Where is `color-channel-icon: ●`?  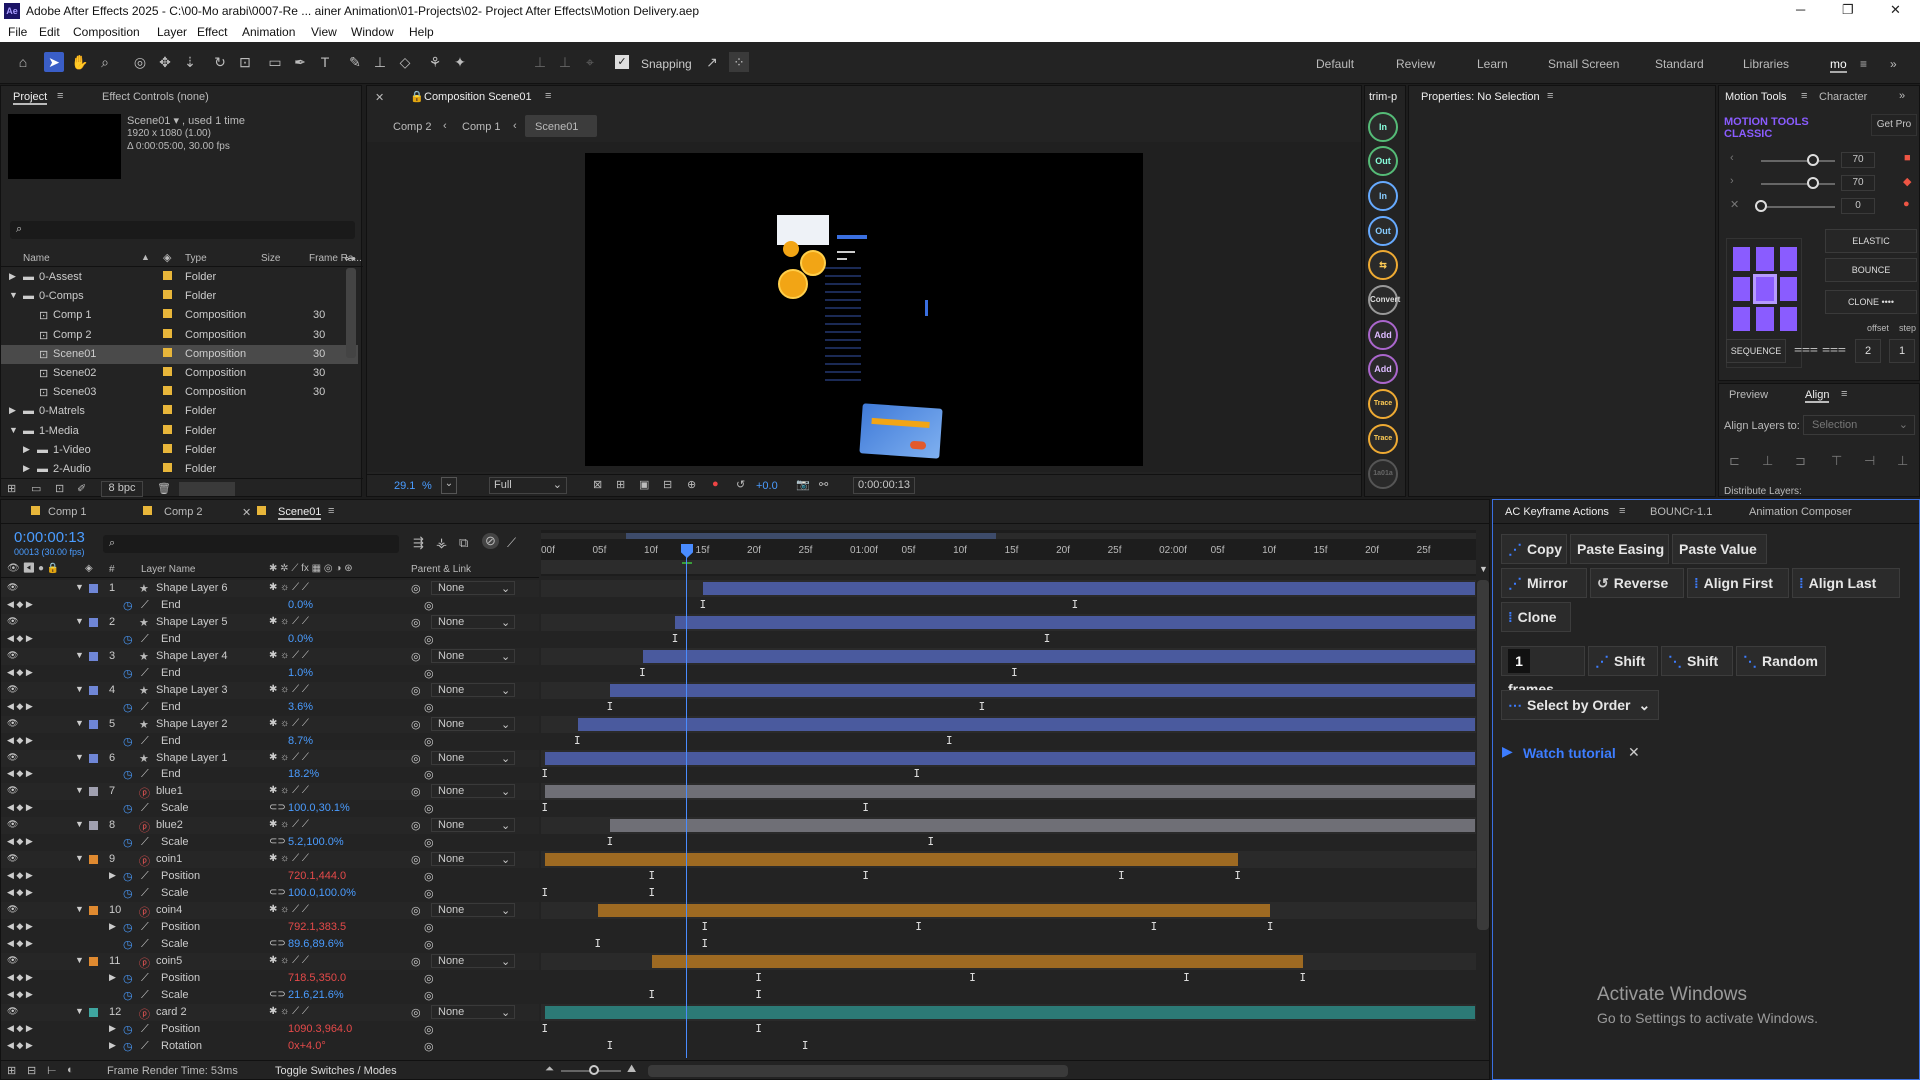
color-channel-icon: ● is located at coordinates (715, 484).